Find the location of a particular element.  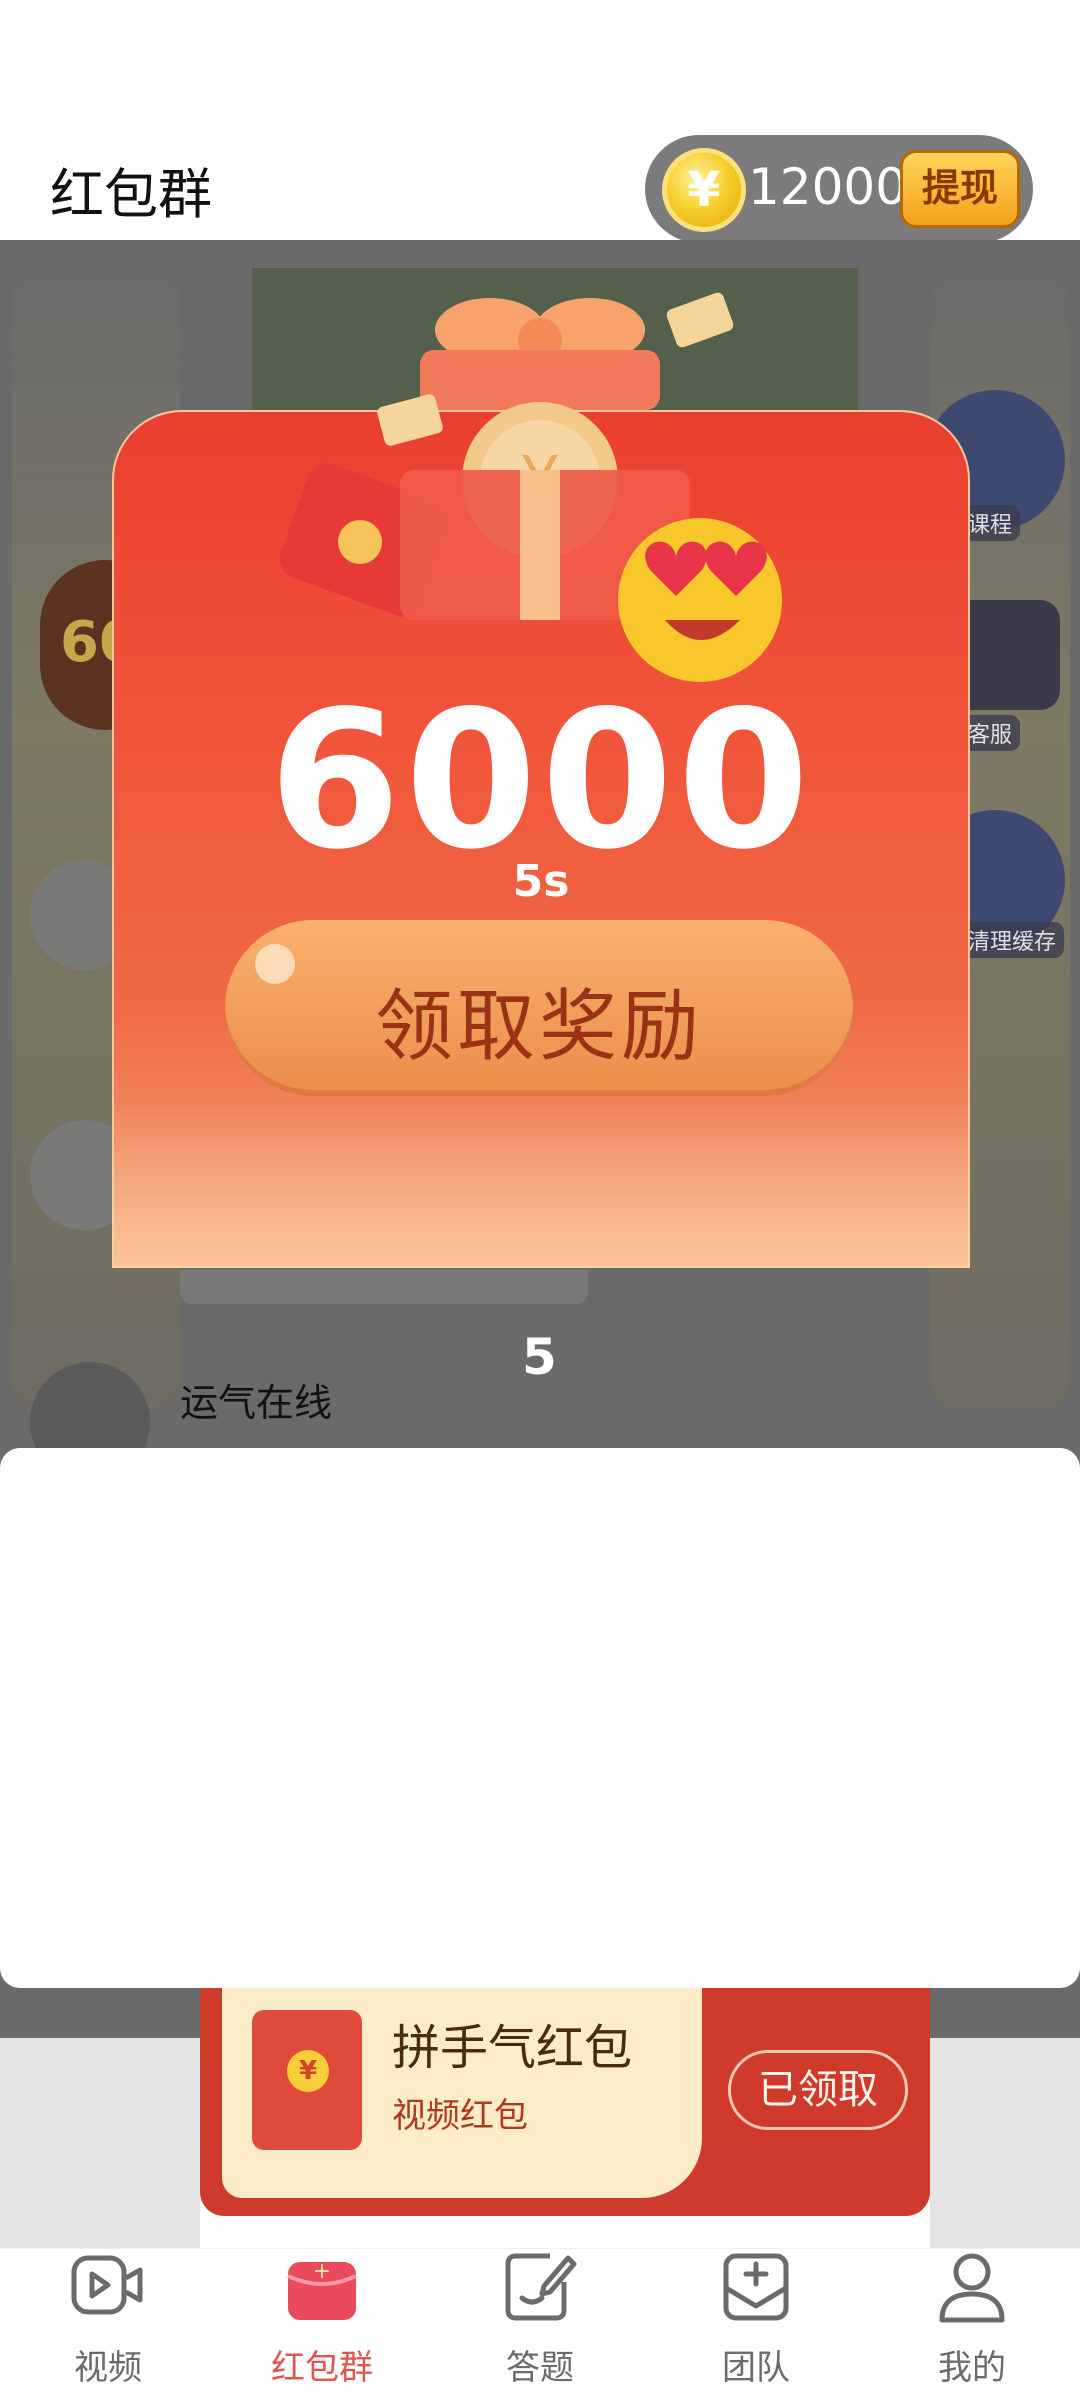

quiz-icon is located at coordinates (541, 2287).